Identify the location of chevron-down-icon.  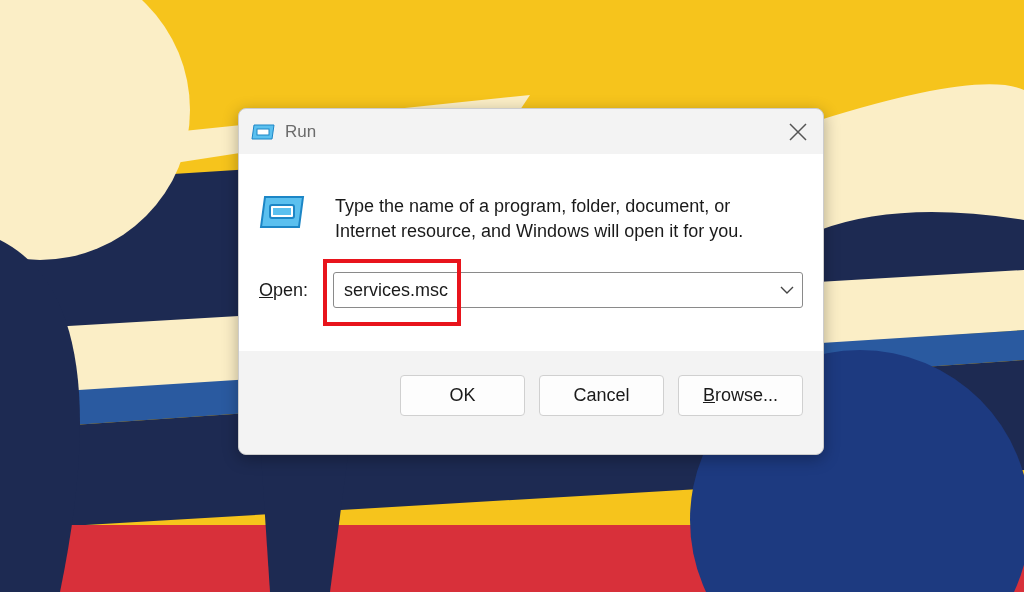
(787, 290).